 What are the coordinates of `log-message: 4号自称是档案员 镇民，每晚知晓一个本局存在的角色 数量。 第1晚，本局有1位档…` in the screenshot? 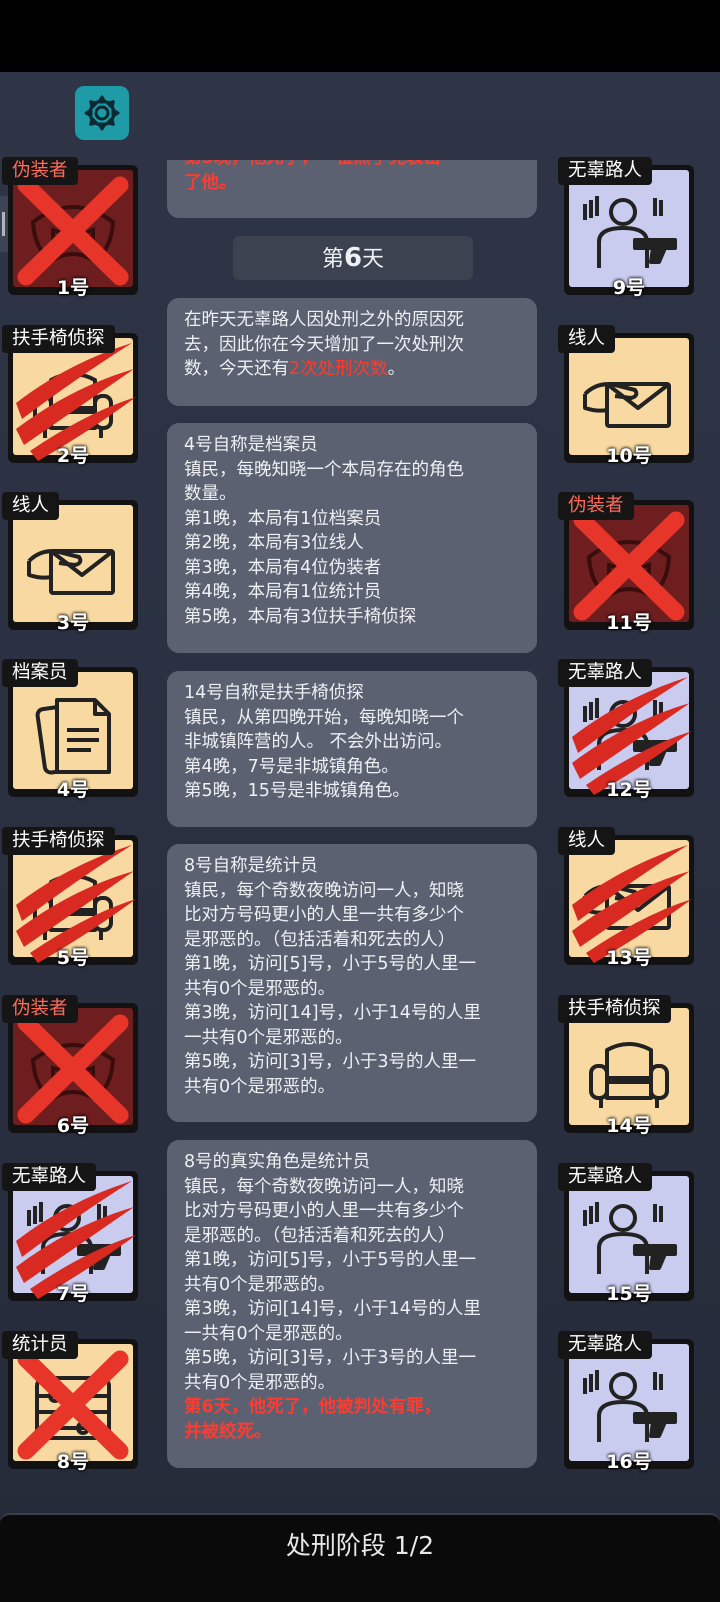 It's located at (352, 538).